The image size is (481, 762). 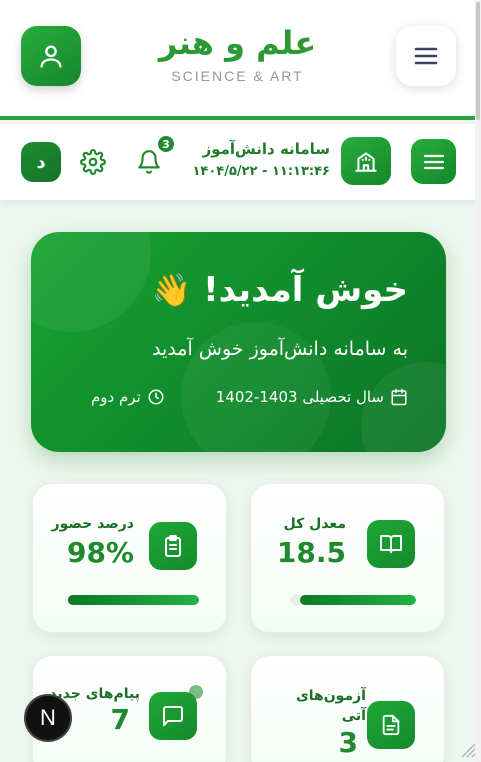 What do you see at coordinates (330, 706) in the screenshot?
I see `exams-label: آزمون‌های آتی` at bounding box center [330, 706].